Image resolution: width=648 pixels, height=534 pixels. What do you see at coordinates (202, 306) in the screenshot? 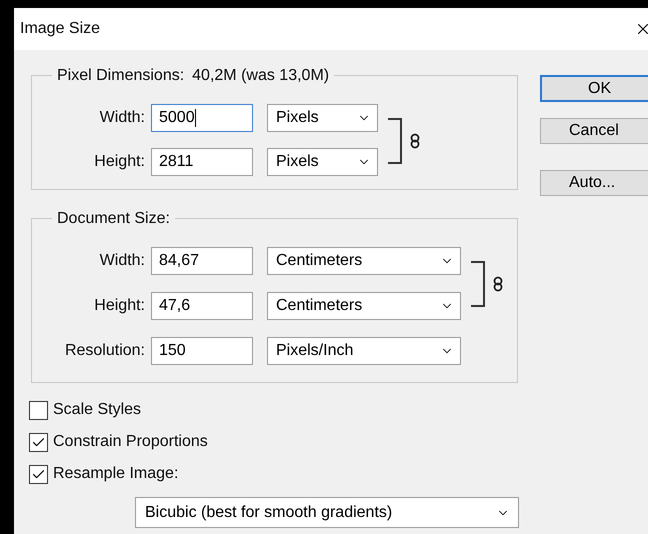
I see `value-field: 47,6` at bounding box center [202, 306].